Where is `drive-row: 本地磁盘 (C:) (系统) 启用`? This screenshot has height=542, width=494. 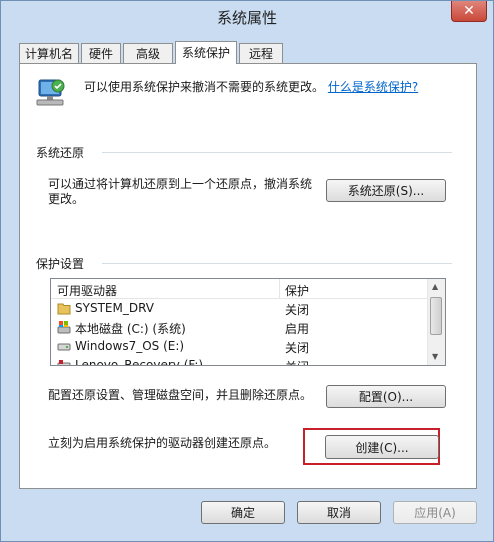
drive-row: 本地磁盘 (C:) (系统) 启用 is located at coordinates (240, 327).